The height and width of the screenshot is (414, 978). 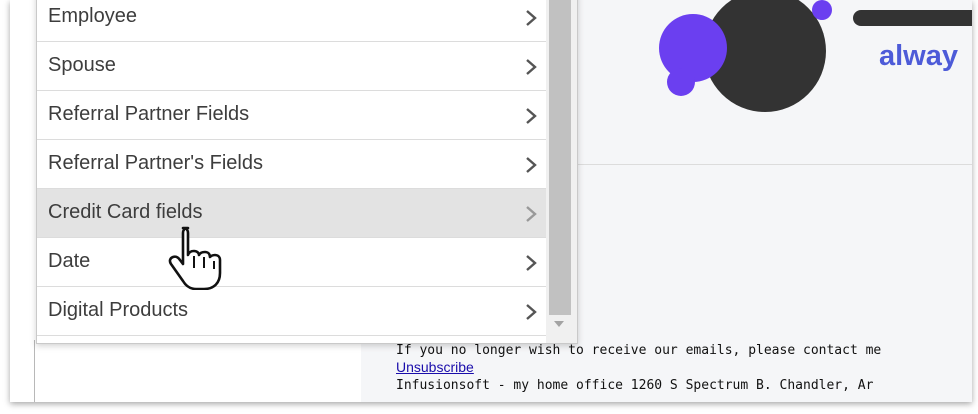 What do you see at coordinates (149, 114) in the screenshot?
I see `menu-item-label: Referral Partner Fields` at bounding box center [149, 114].